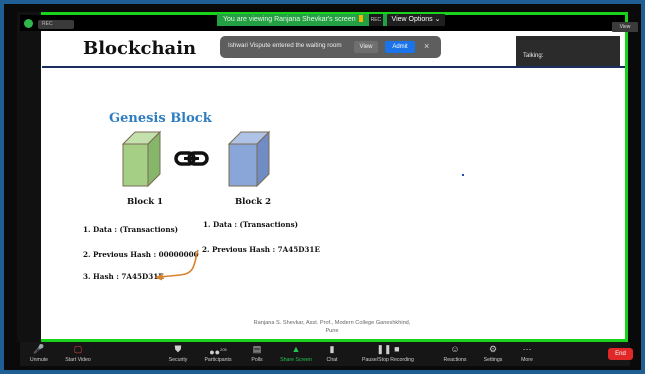  I want to click on block1-cube, so click(141, 159).